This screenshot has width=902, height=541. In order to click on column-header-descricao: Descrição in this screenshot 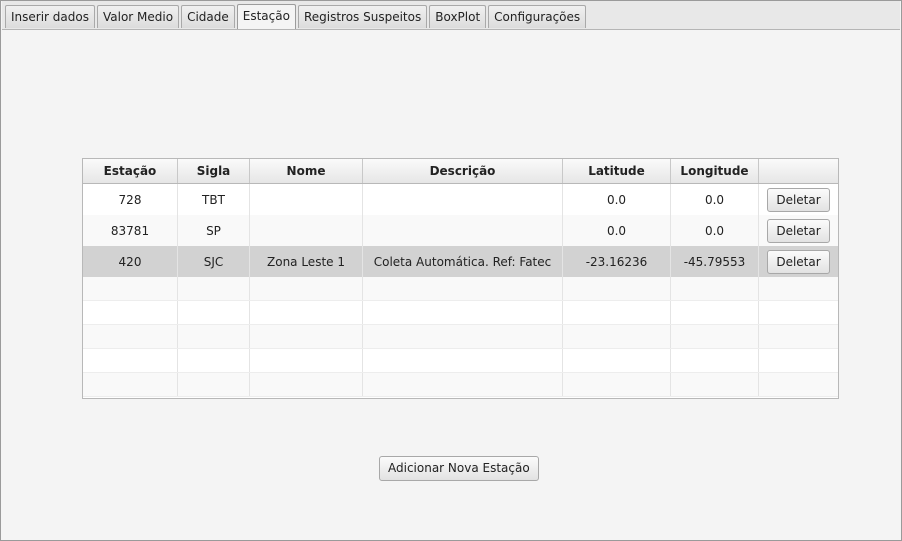, I will do `click(463, 171)`.